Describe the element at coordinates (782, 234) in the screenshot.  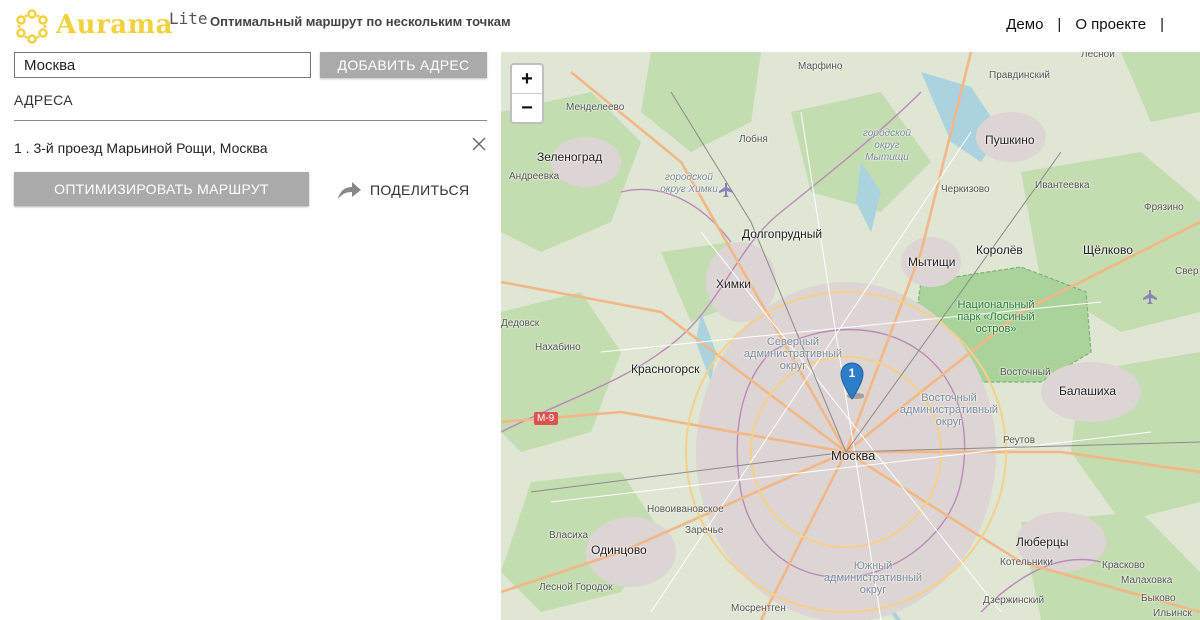
I see `map-label: Долгопрудный` at that location.